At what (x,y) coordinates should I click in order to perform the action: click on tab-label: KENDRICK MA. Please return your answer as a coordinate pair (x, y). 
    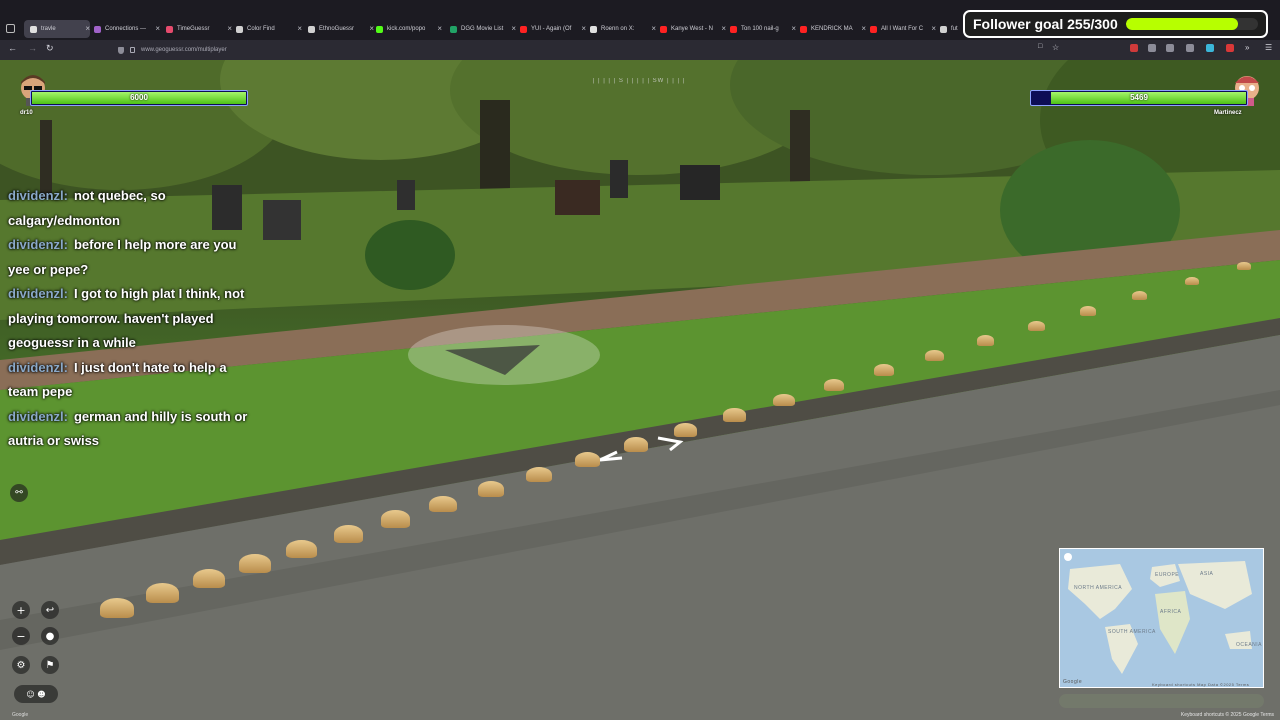
    Looking at the image, I should click on (832, 29).